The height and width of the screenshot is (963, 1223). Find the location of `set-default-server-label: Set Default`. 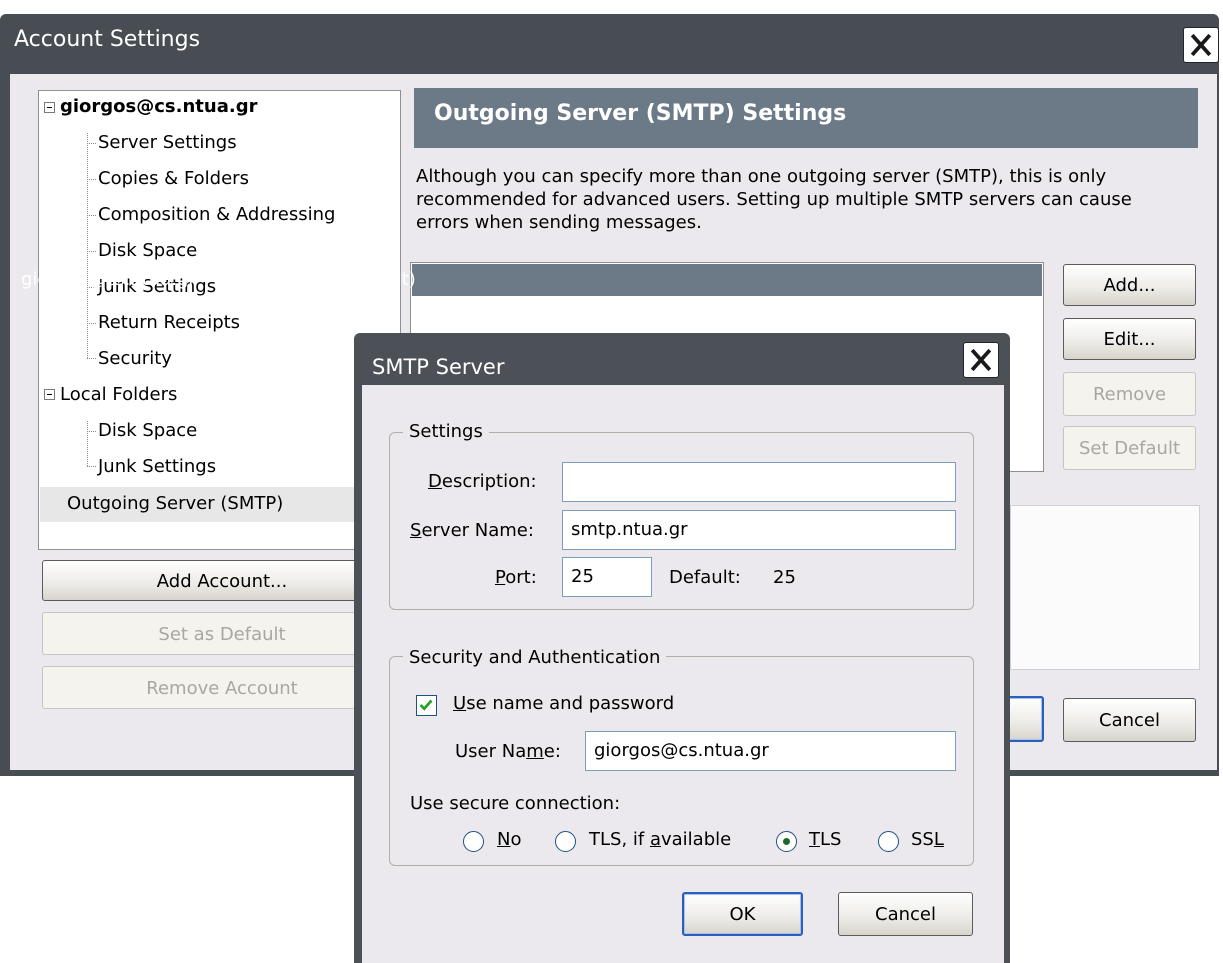

set-default-server-label: Set Default is located at coordinates (1129, 448).